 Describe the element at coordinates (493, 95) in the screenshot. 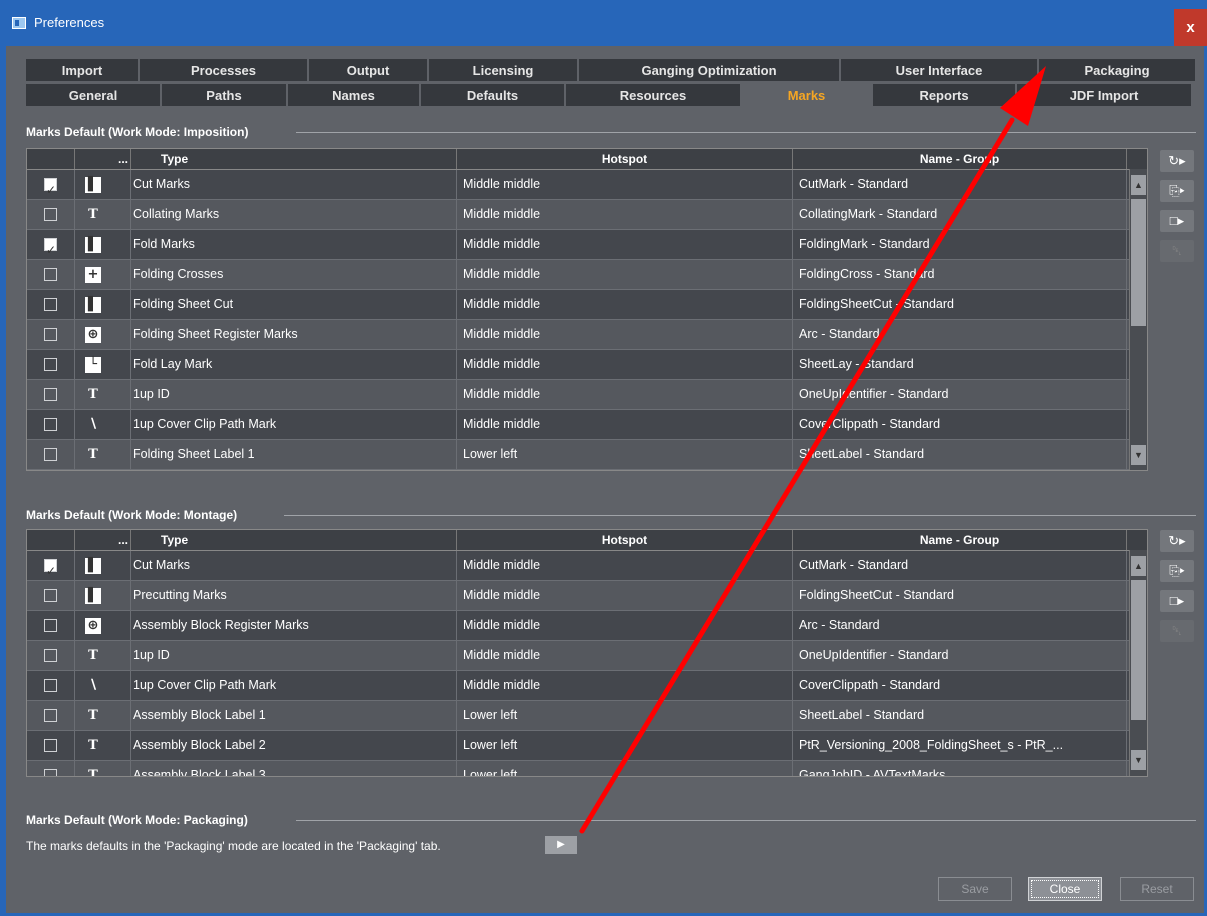

I see `tab-defaults: Defaults` at that location.